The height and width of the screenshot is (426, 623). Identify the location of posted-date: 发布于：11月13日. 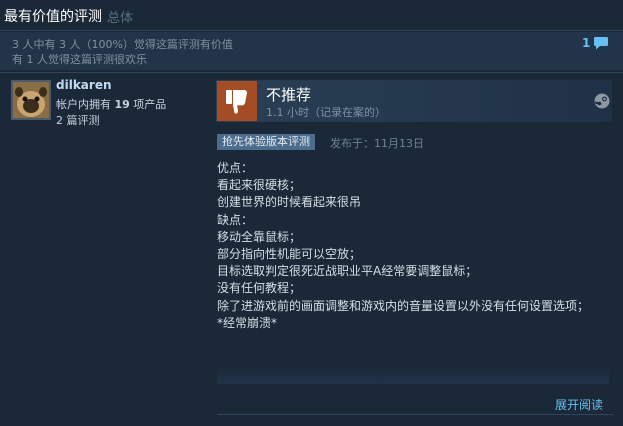
(377, 143).